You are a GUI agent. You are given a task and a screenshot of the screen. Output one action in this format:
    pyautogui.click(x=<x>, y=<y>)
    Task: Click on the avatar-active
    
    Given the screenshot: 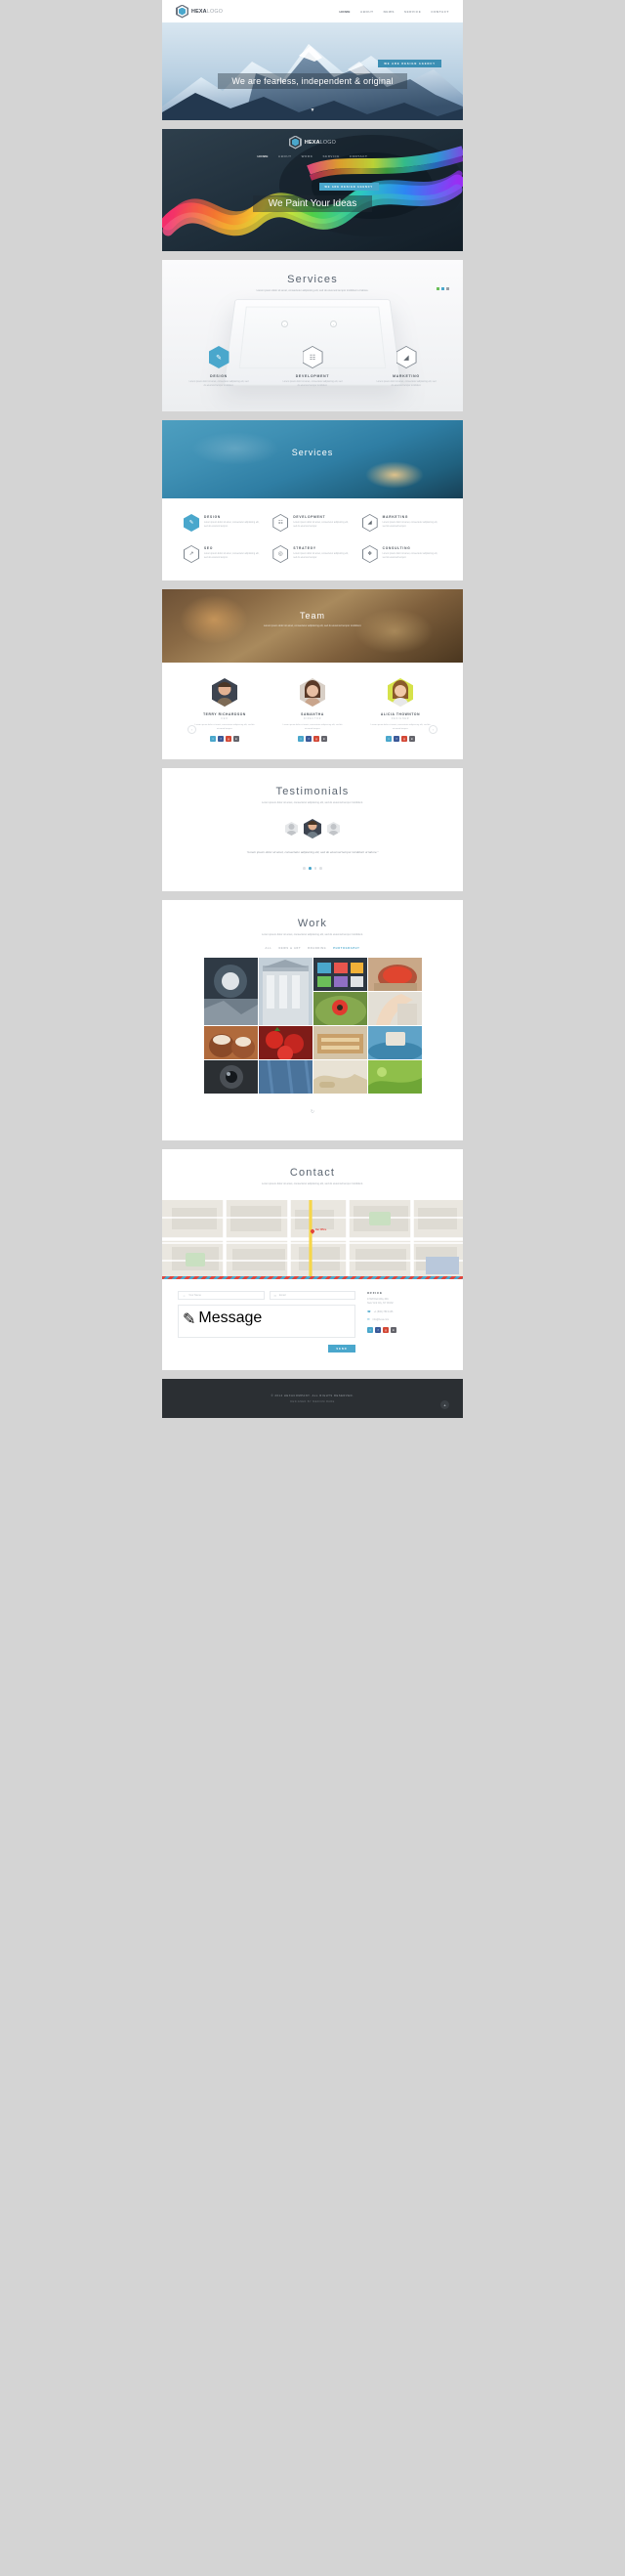 What is the action you would take?
    pyautogui.click(x=312, y=829)
    